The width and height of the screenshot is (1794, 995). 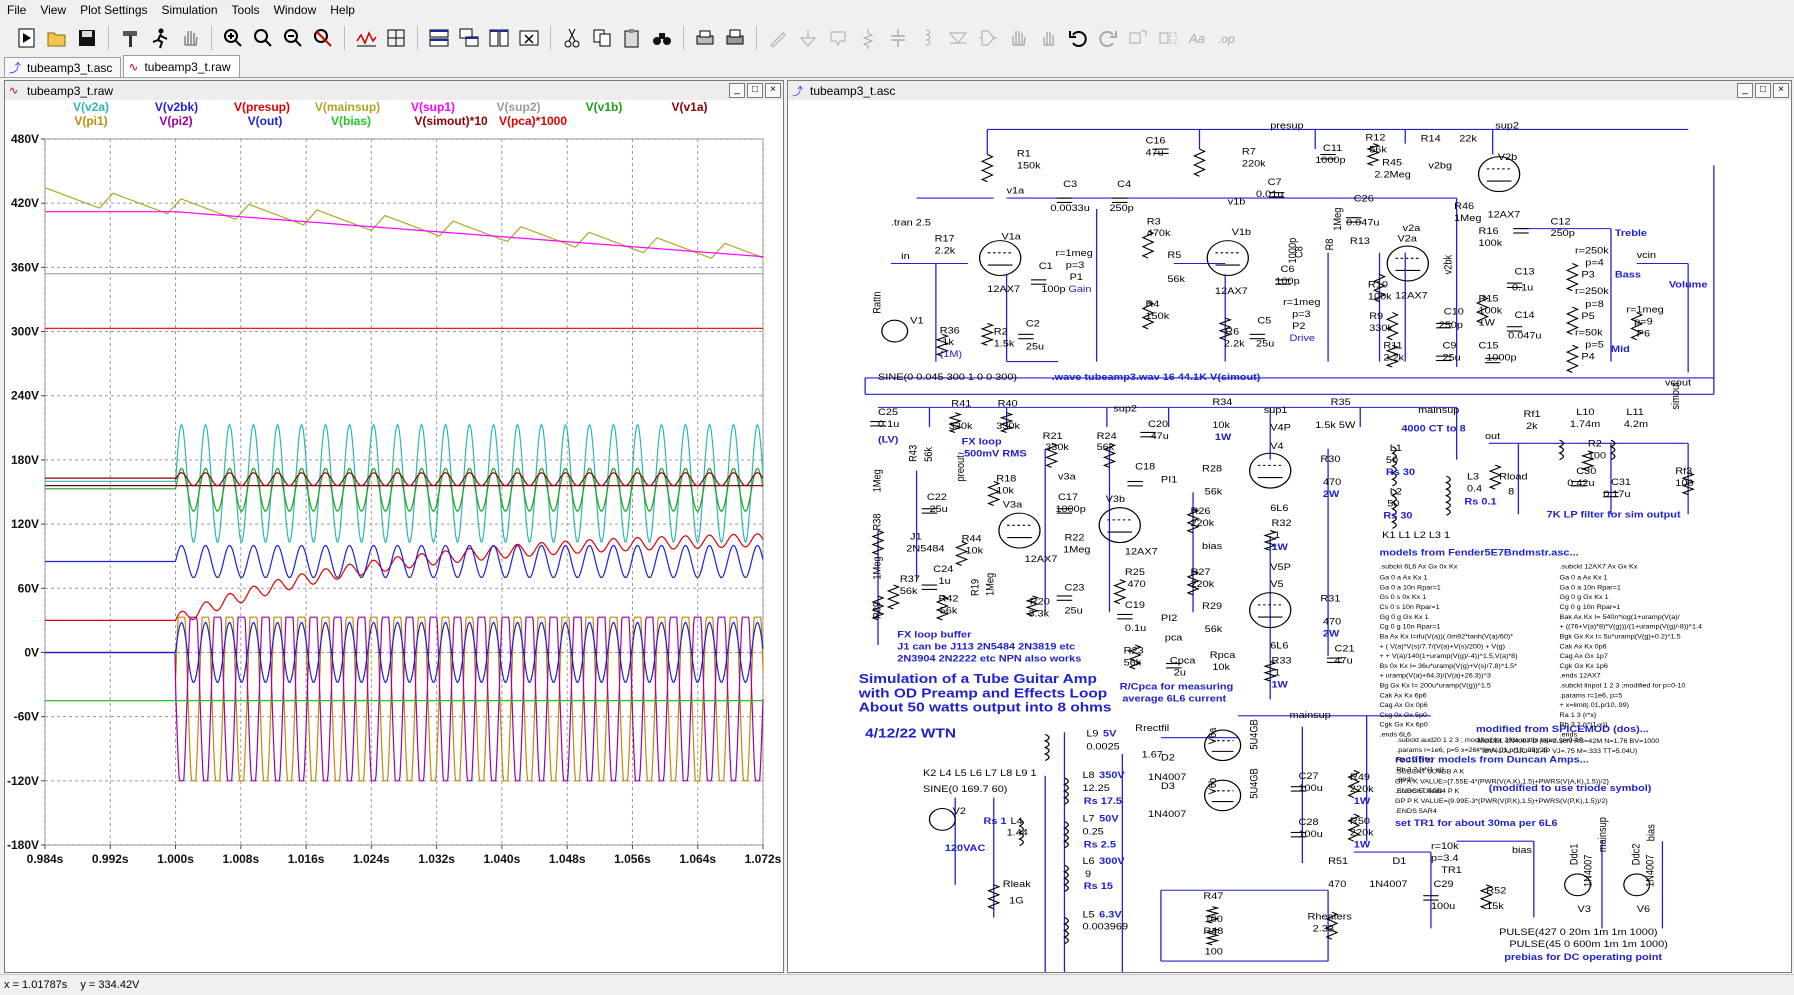 What do you see at coordinates (27, 38) in the screenshot?
I see `new-schematic-button` at bounding box center [27, 38].